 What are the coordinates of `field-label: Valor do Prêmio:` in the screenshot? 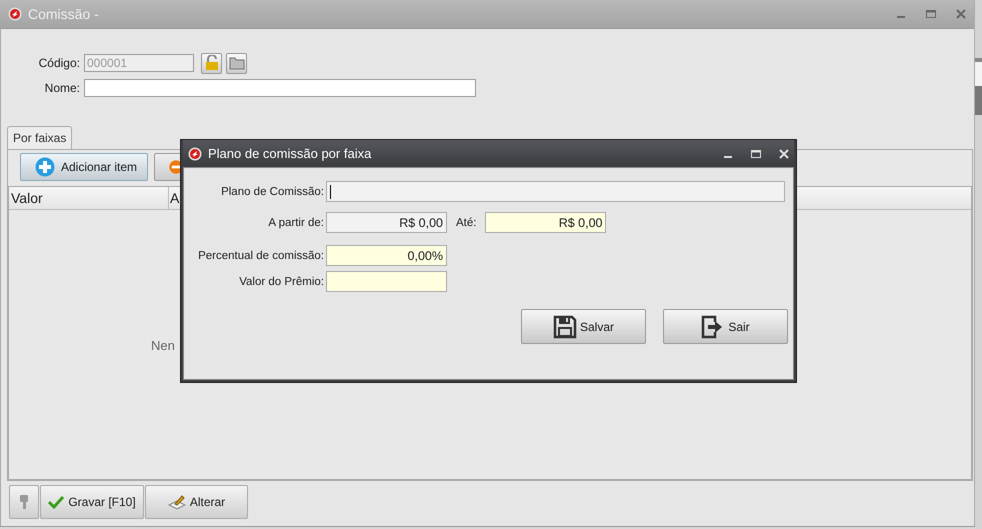 It's located at (281, 282).